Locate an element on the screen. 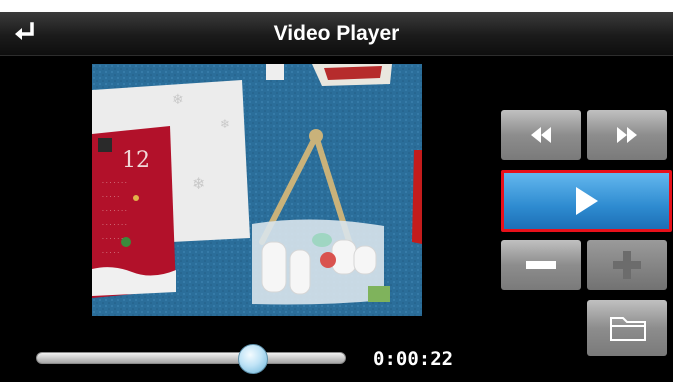 The image size is (673, 382). play-icon is located at coordinates (587, 201).